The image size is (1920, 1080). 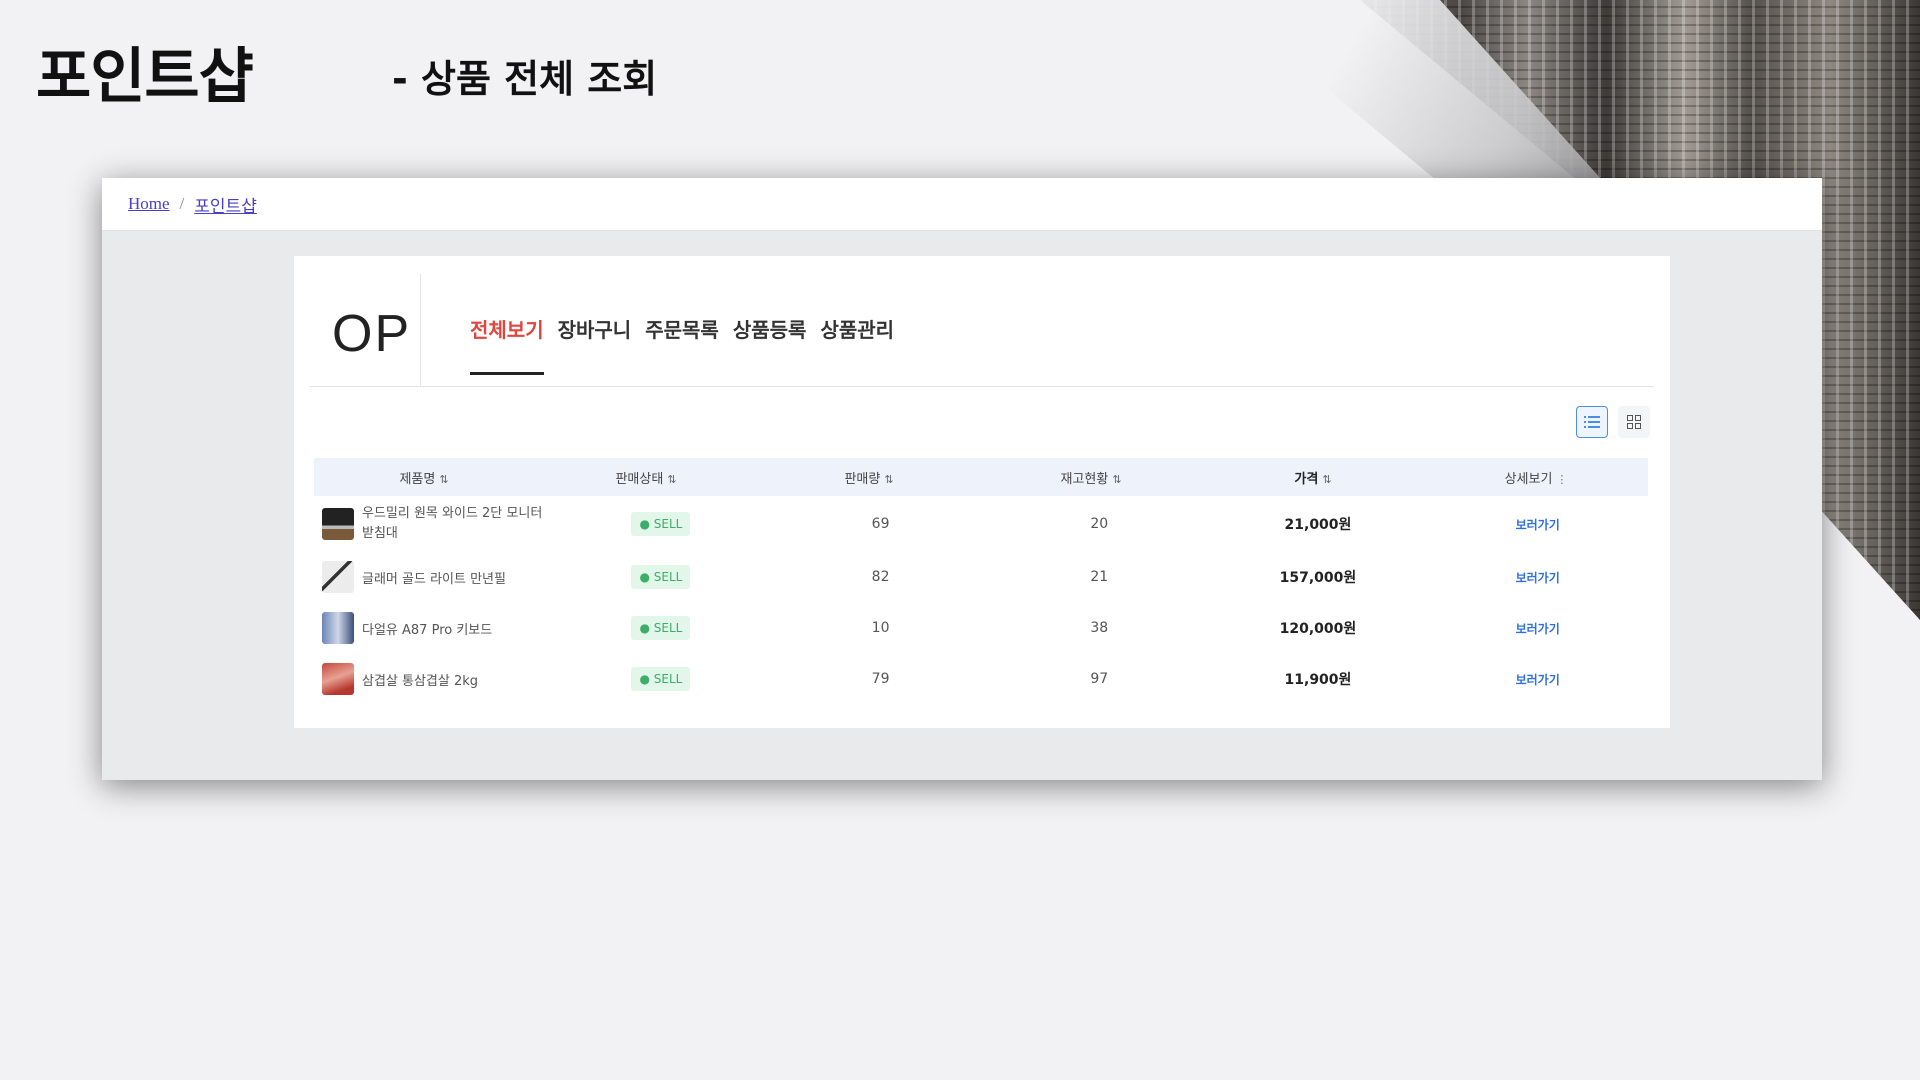 What do you see at coordinates (682, 344) in the screenshot?
I see `shop-tabs: 전체보기 장바구니 주문목록 상품등록 상품관리` at bounding box center [682, 344].